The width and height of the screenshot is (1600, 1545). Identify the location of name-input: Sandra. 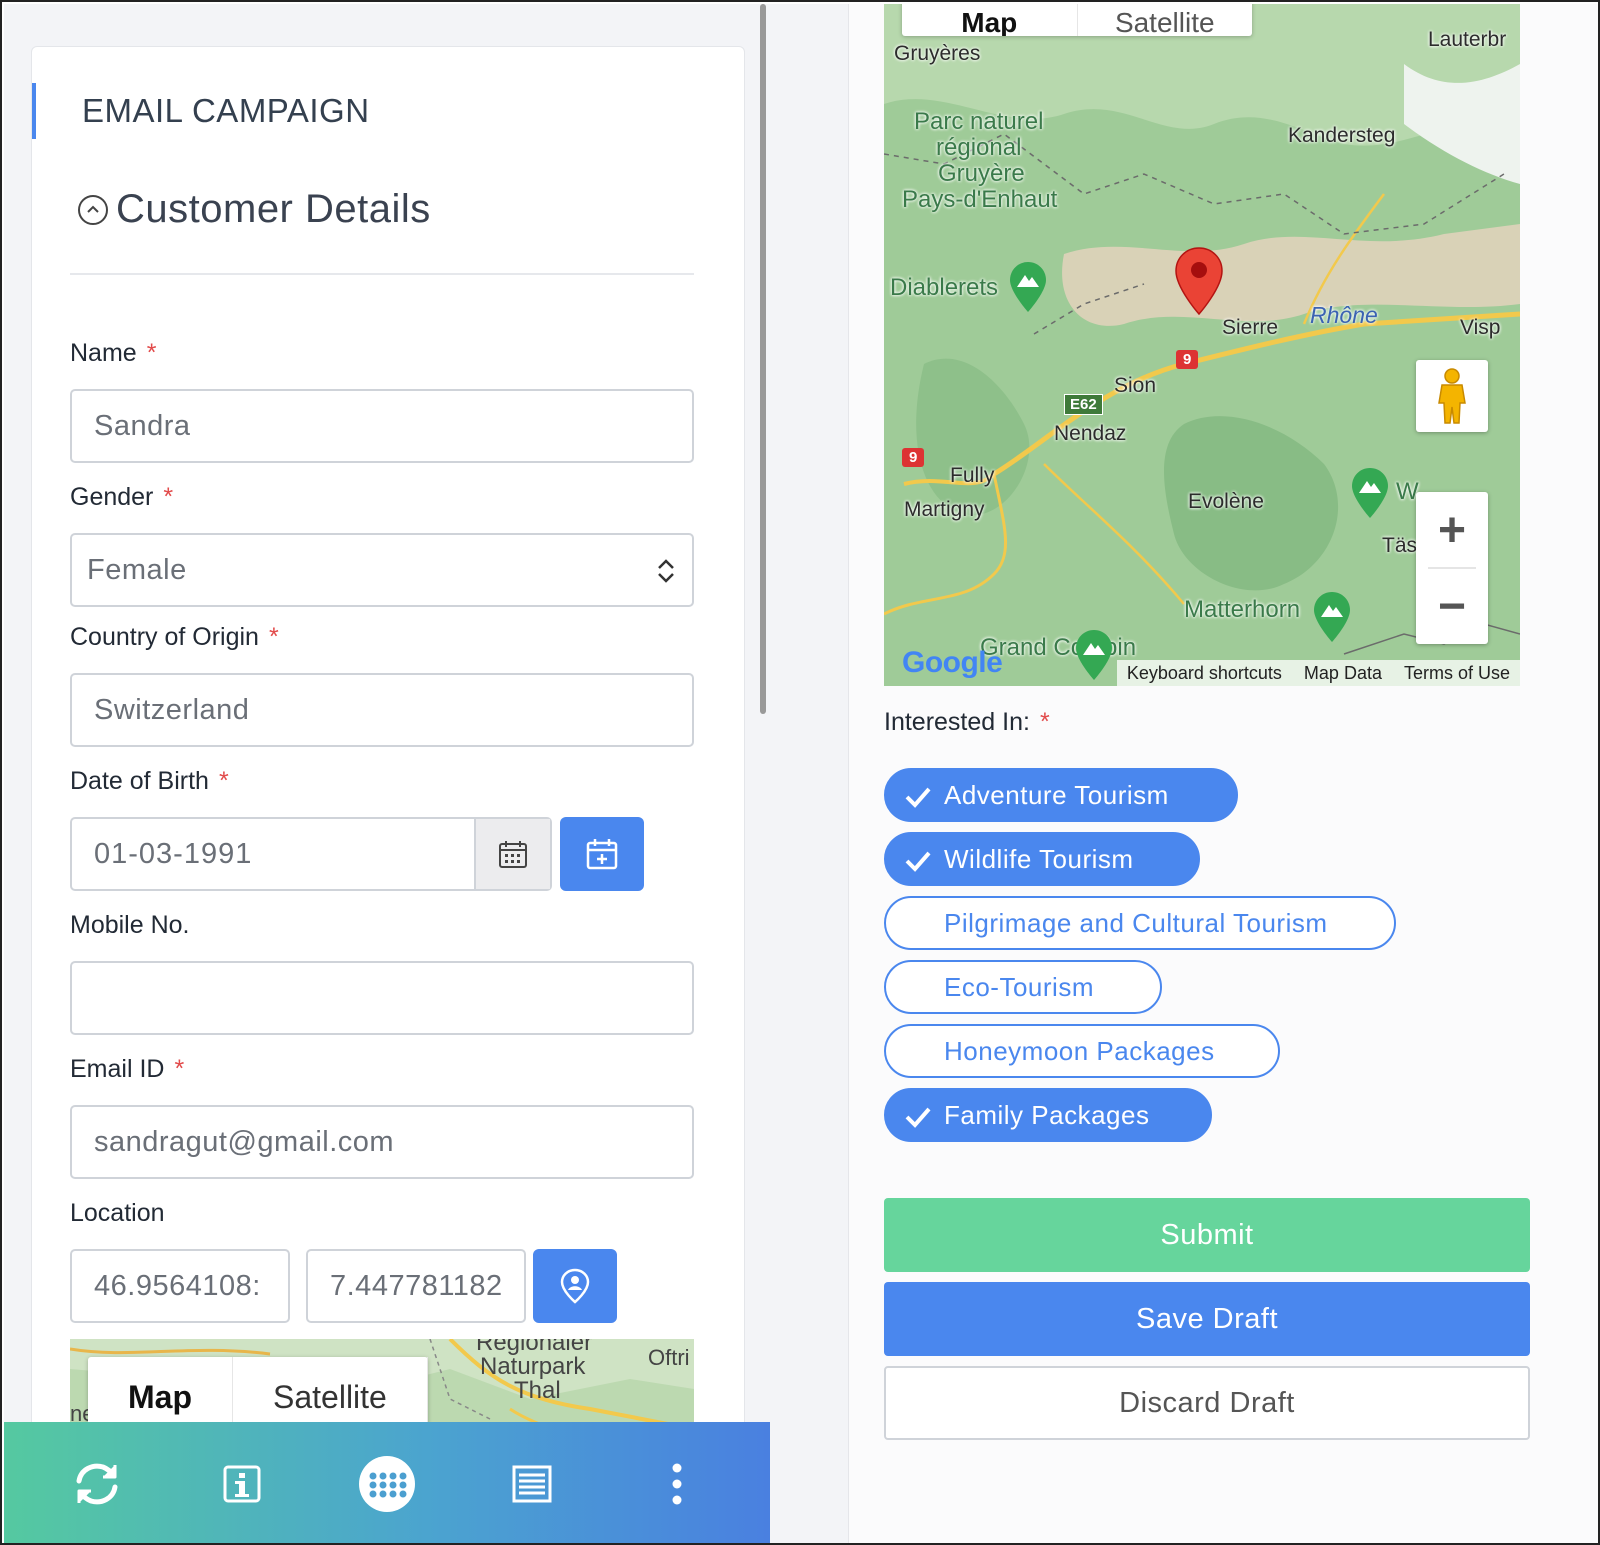
(382, 426).